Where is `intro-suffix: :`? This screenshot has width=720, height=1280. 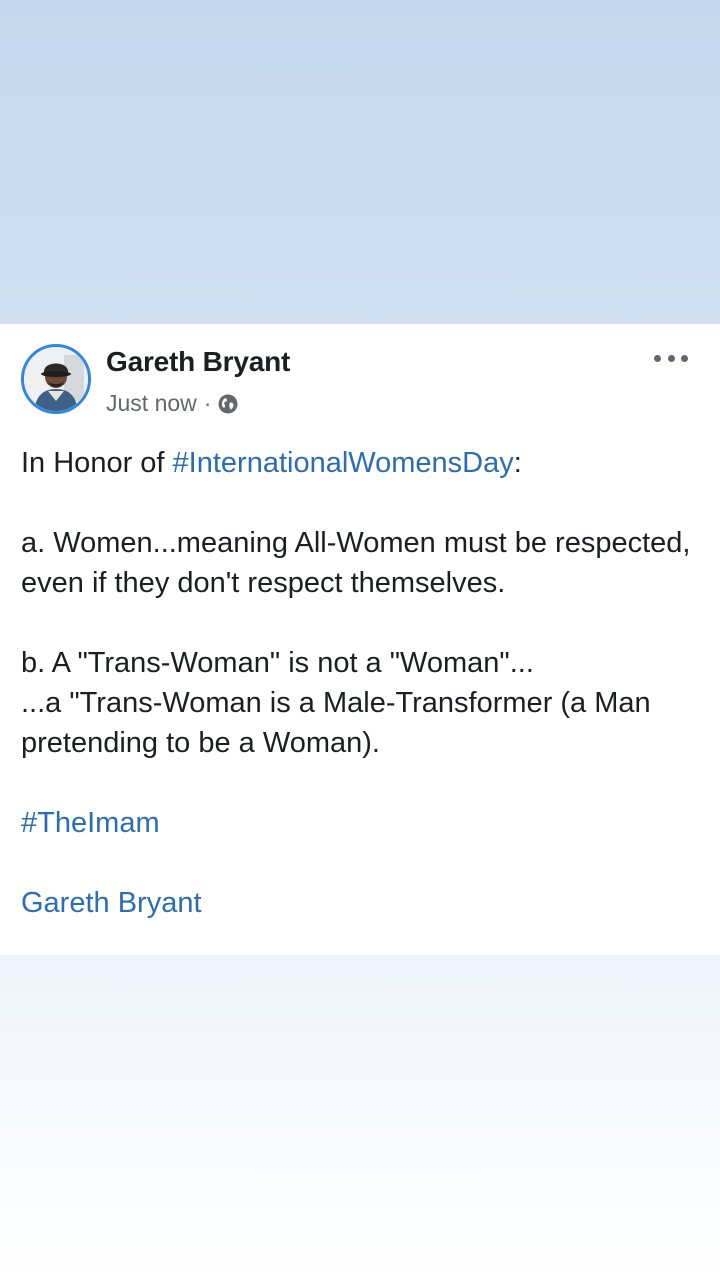 intro-suffix: : is located at coordinates (517, 463).